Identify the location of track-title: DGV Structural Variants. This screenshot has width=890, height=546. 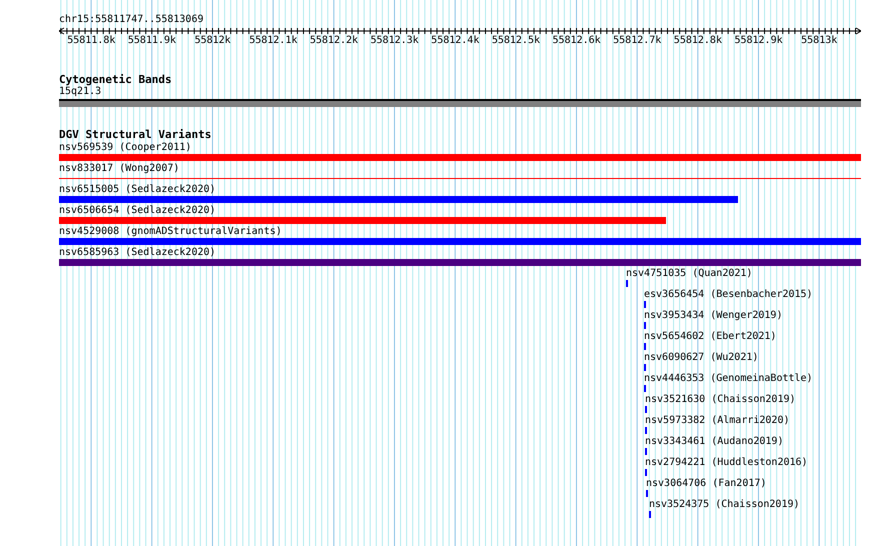
(135, 135).